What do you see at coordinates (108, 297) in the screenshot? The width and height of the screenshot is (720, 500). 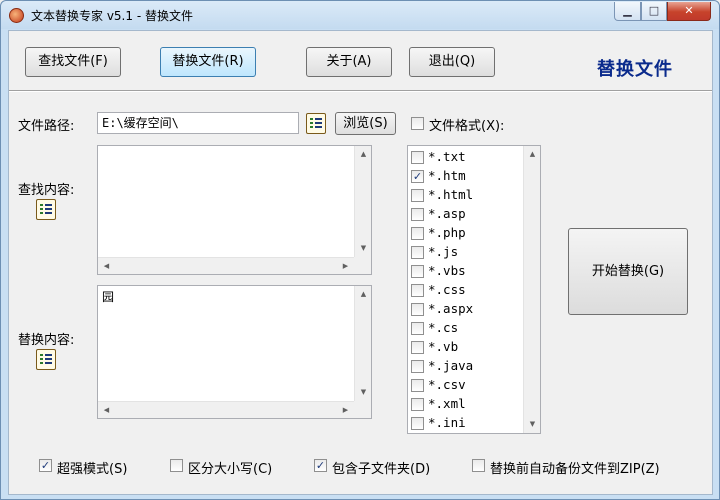 I see `replace-content-text: 园` at bounding box center [108, 297].